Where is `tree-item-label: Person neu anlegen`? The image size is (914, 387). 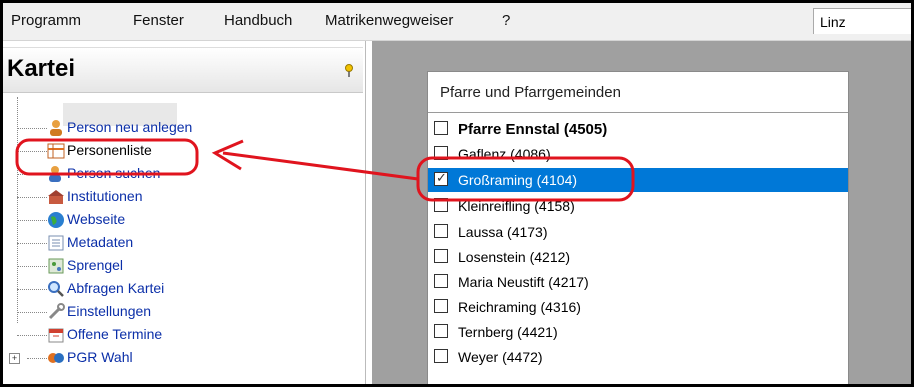 tree-item-label: Person neu anlegen is located at coordinates (130, 127).